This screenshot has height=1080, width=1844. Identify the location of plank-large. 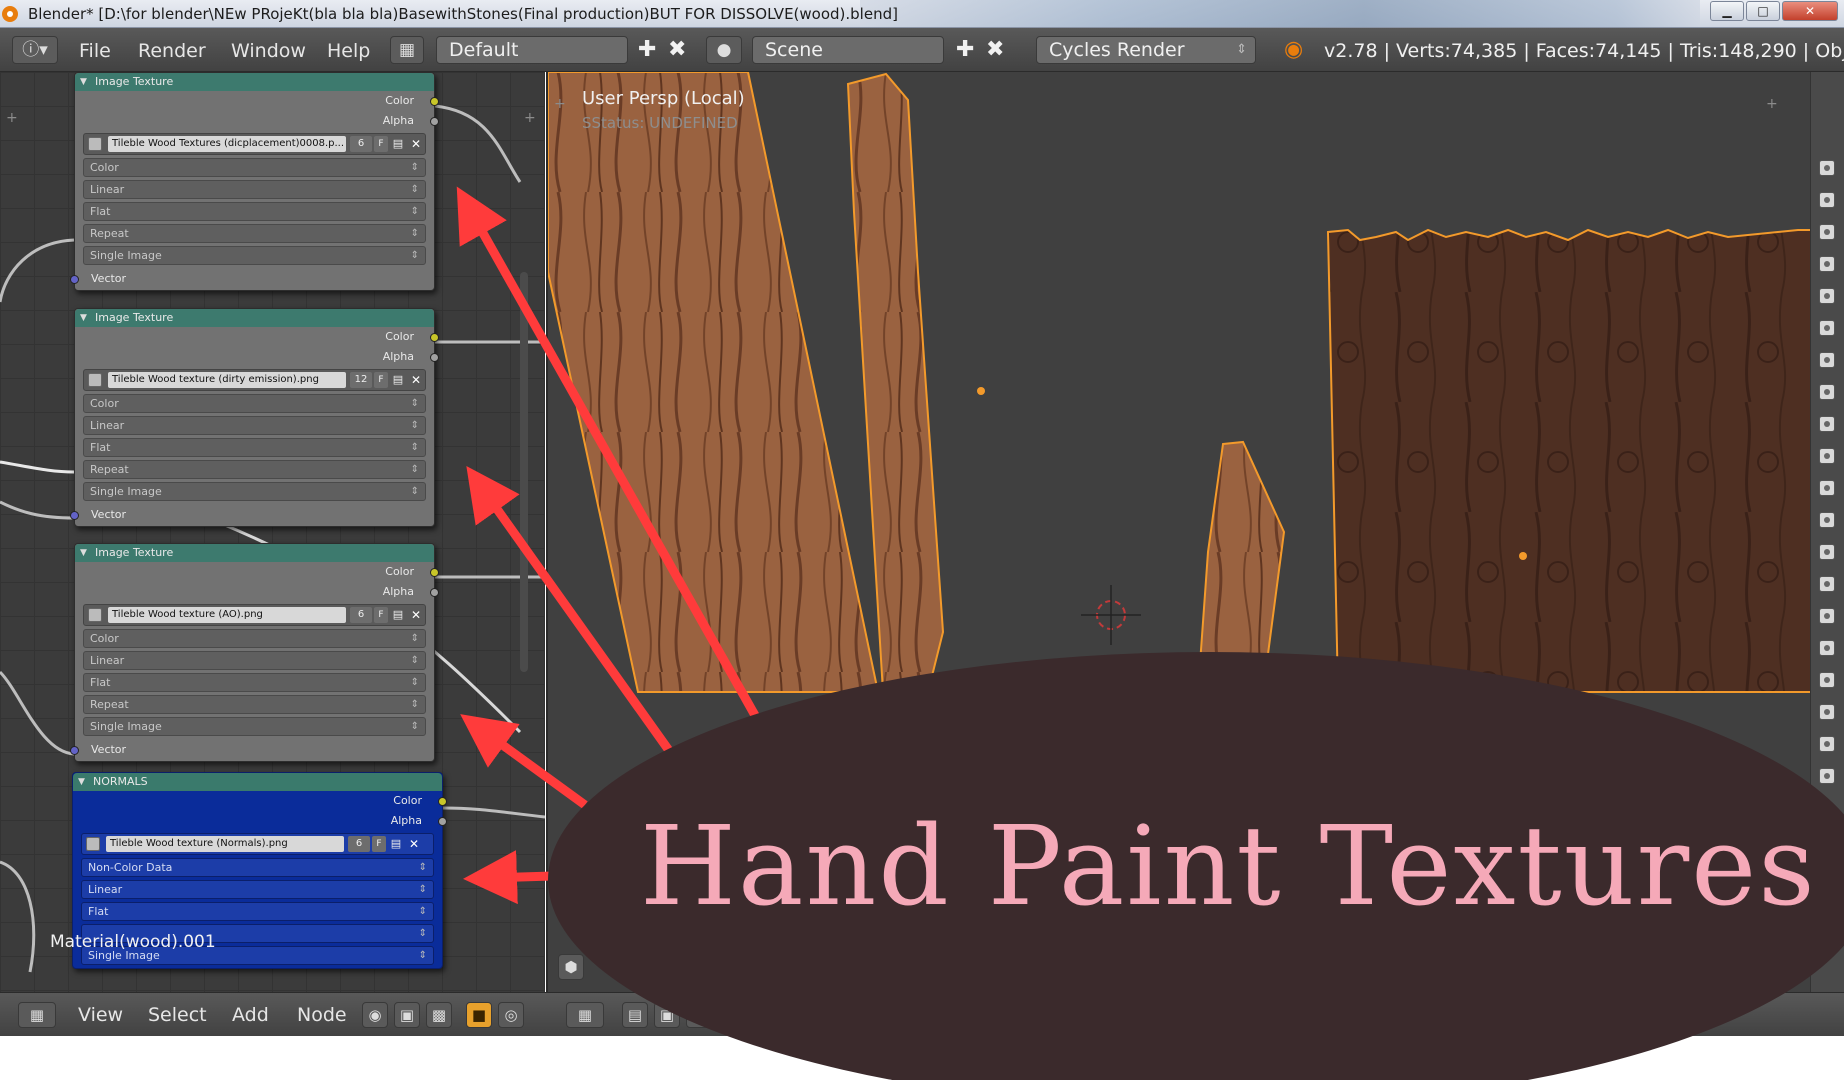
(714, 382).